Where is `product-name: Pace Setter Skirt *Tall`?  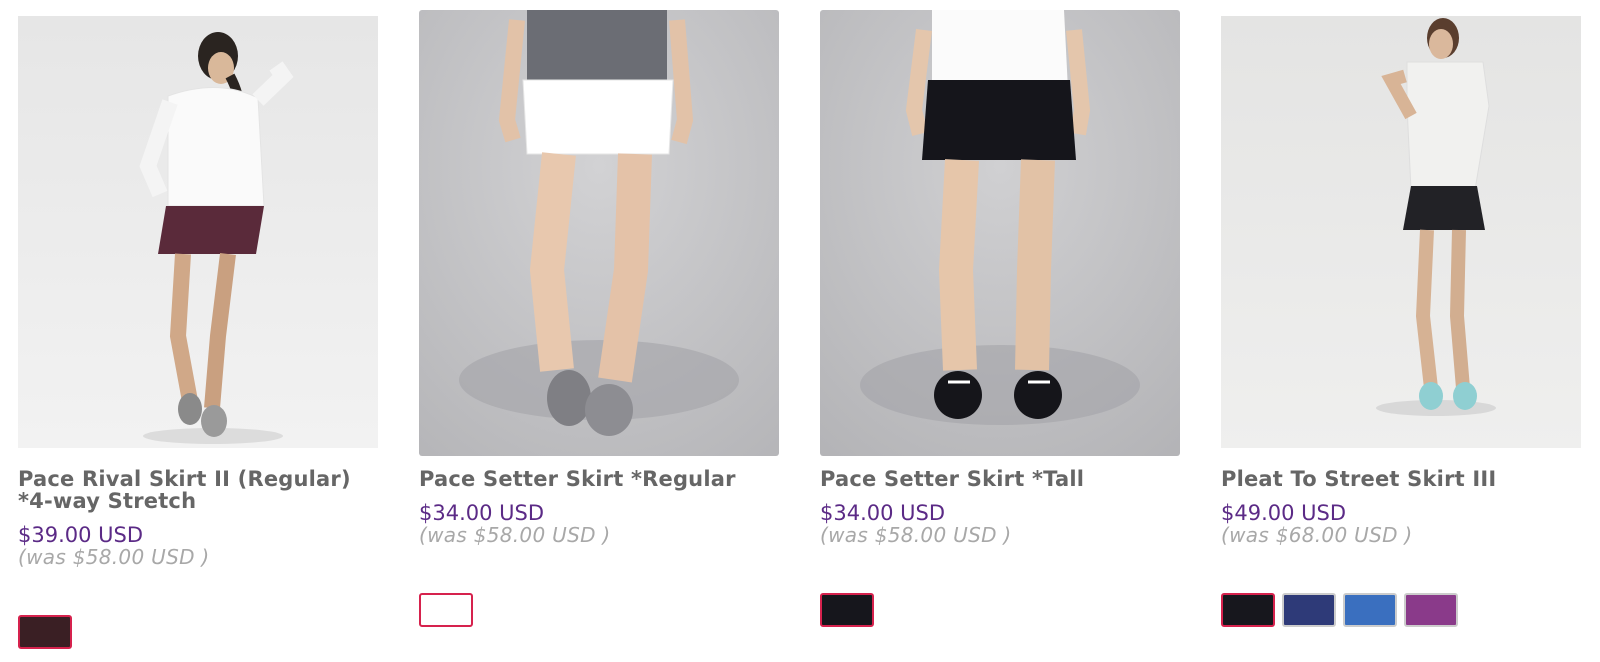 product-name: Pace Setter Skirt *Tall is located at coordinates (1000, 479).